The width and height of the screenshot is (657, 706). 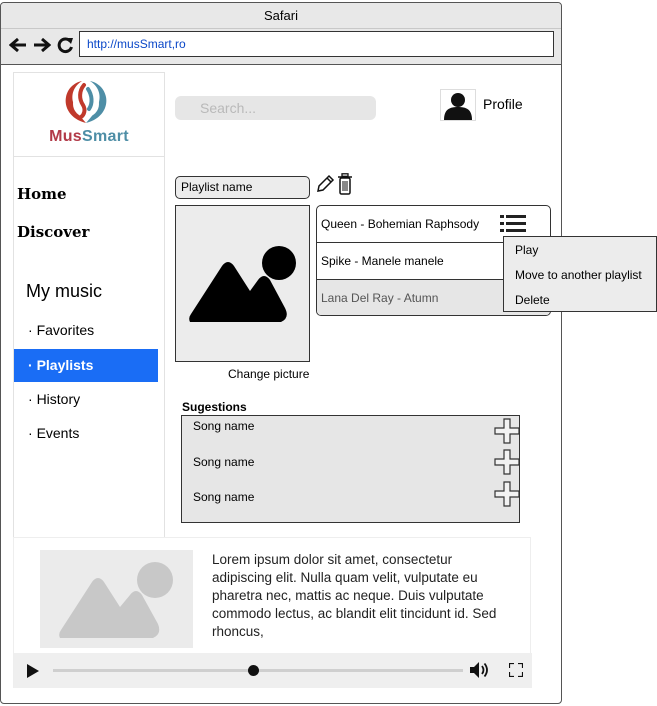 What do you see at coordinates (513, 223) in the screenshot?
I see `list-menu-icon` at bounding box center [513, 223].